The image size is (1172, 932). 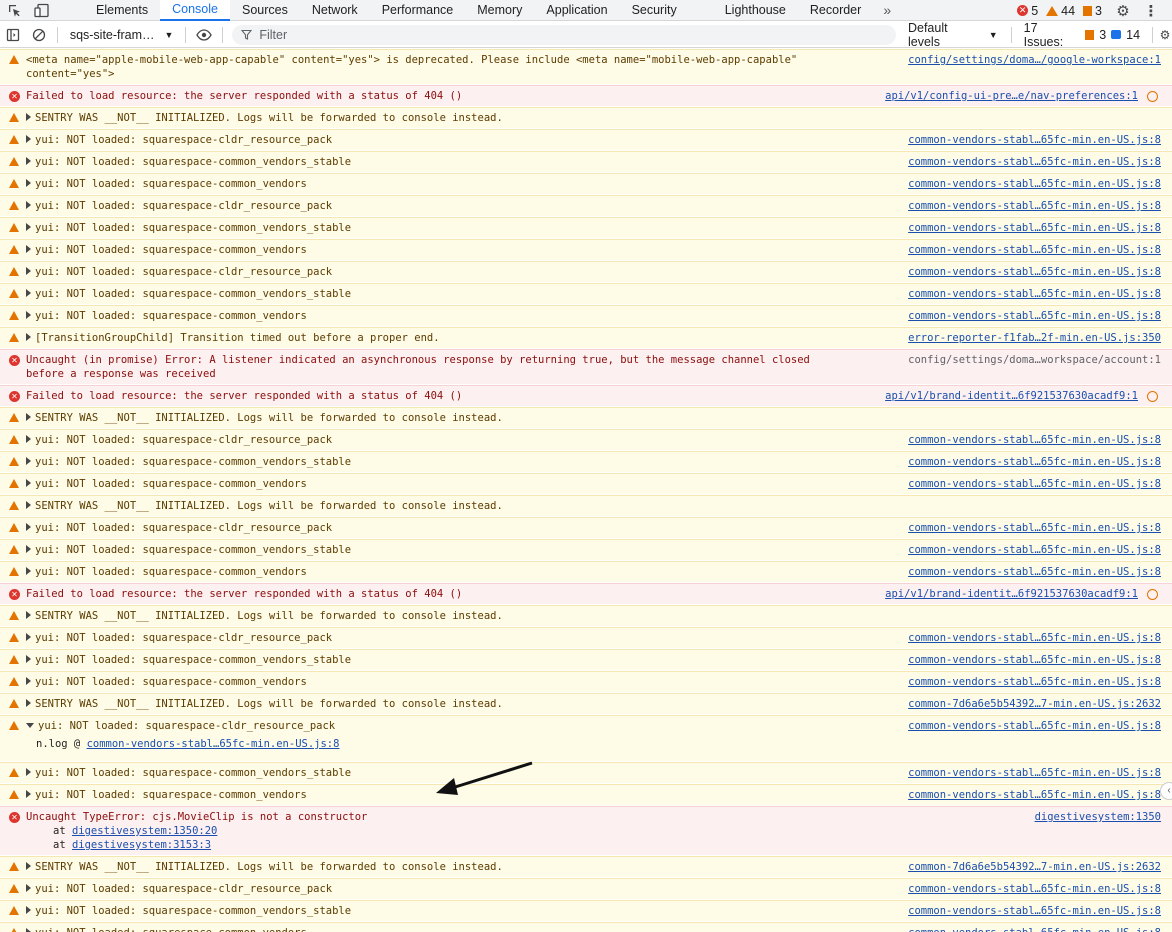 I want to click on message-source-link: error-reporter-f1fab…2f-min.en-US.js:350, so click(x=1034, y=338).